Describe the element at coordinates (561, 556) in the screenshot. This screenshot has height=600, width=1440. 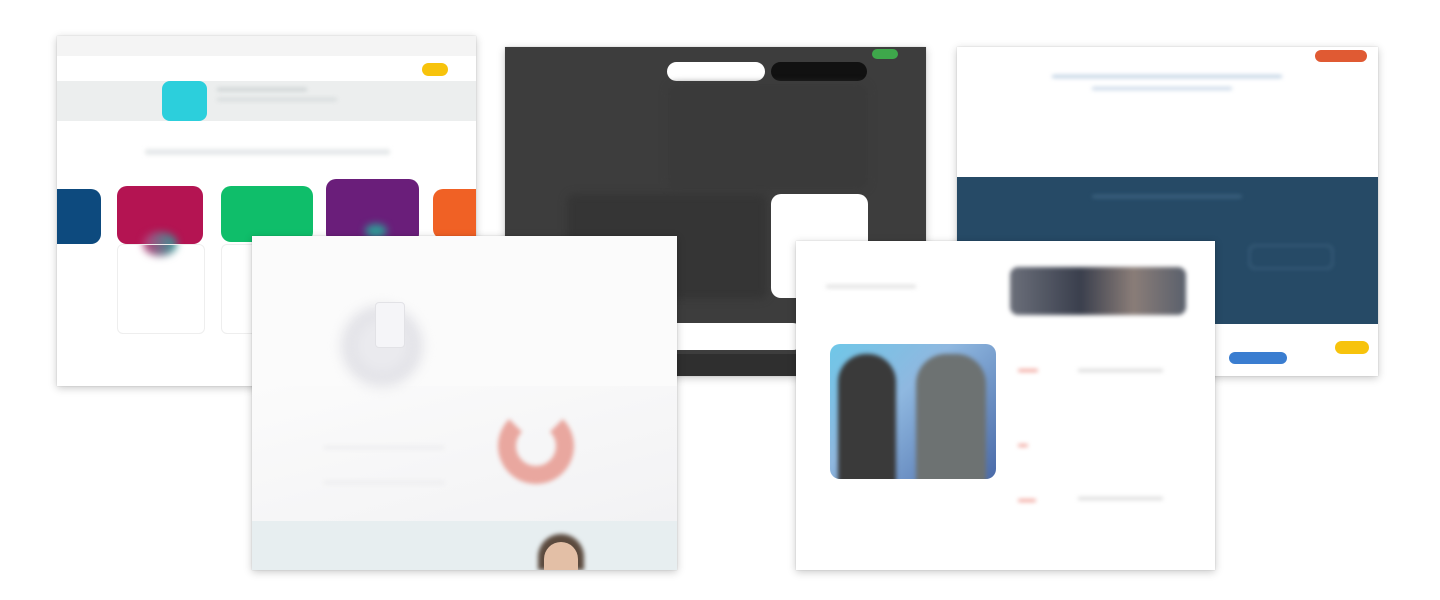
I see `person-face` at that location.